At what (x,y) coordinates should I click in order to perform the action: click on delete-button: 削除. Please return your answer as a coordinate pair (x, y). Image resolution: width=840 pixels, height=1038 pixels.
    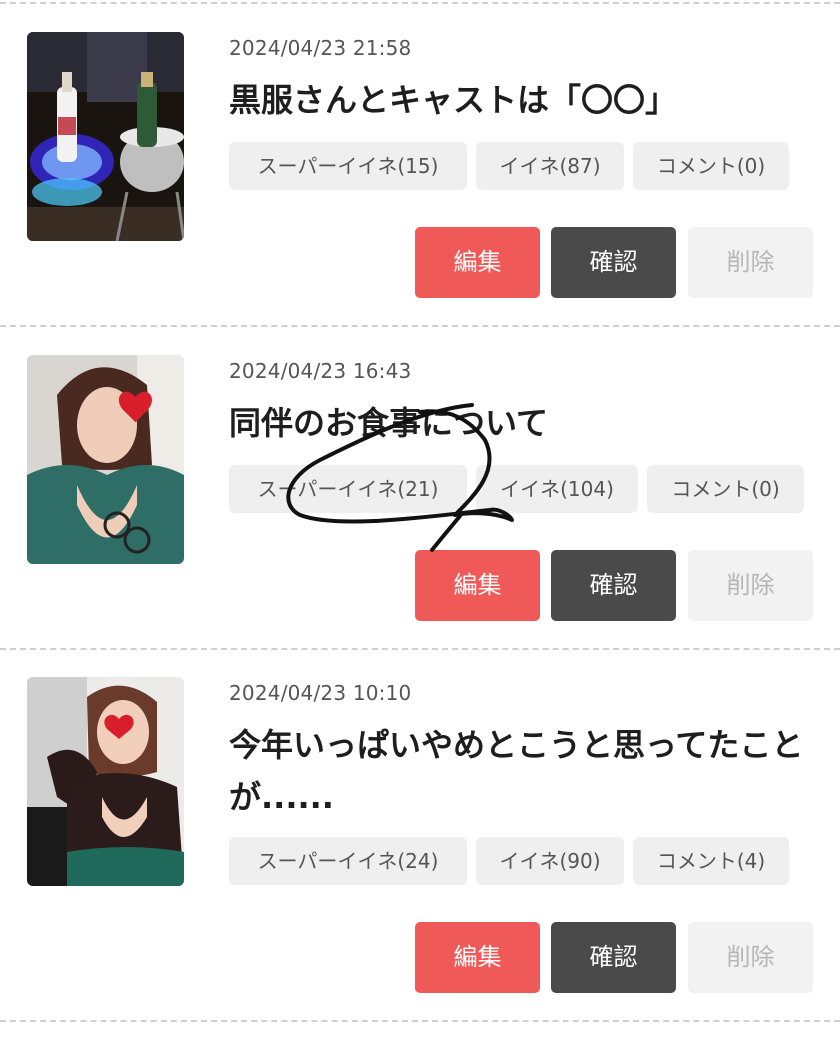
    Looking at the image, I should click on (750, 957).